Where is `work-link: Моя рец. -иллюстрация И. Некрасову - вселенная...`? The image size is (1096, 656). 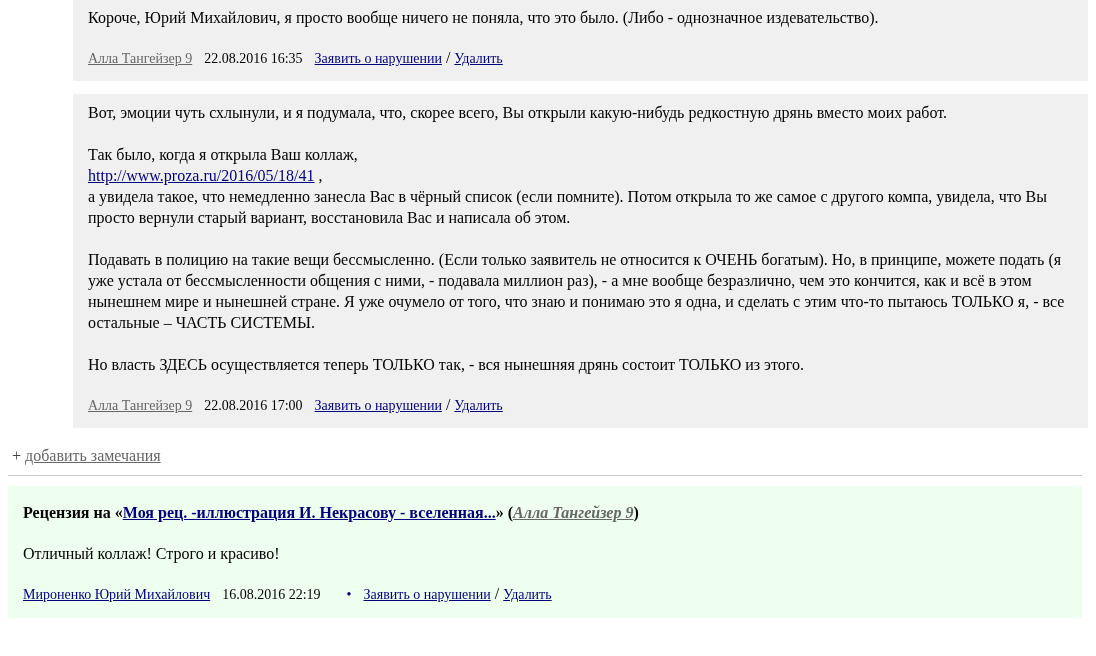 work-link: Моя рец. -иллюстрация И. Некрасову - вселенная... is located at coordinates (309, 512).